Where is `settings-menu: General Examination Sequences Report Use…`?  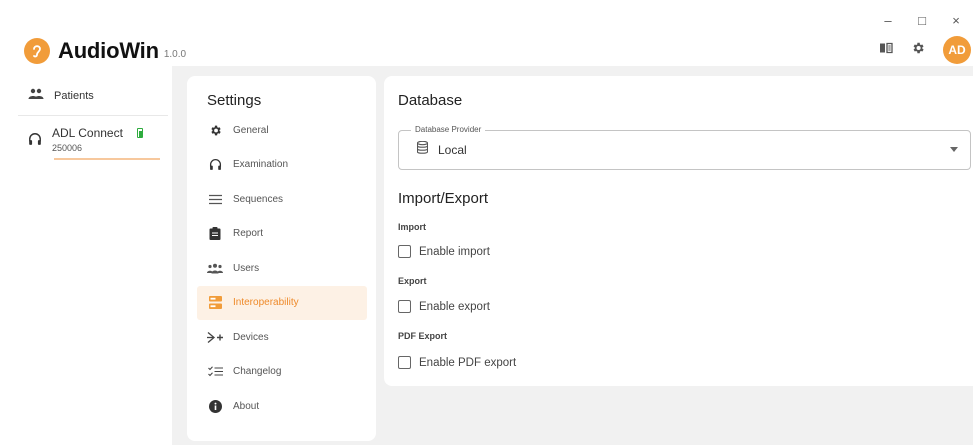
settings-menu: General Examination Sequences Report Use… is located at coordinates (282, 268).